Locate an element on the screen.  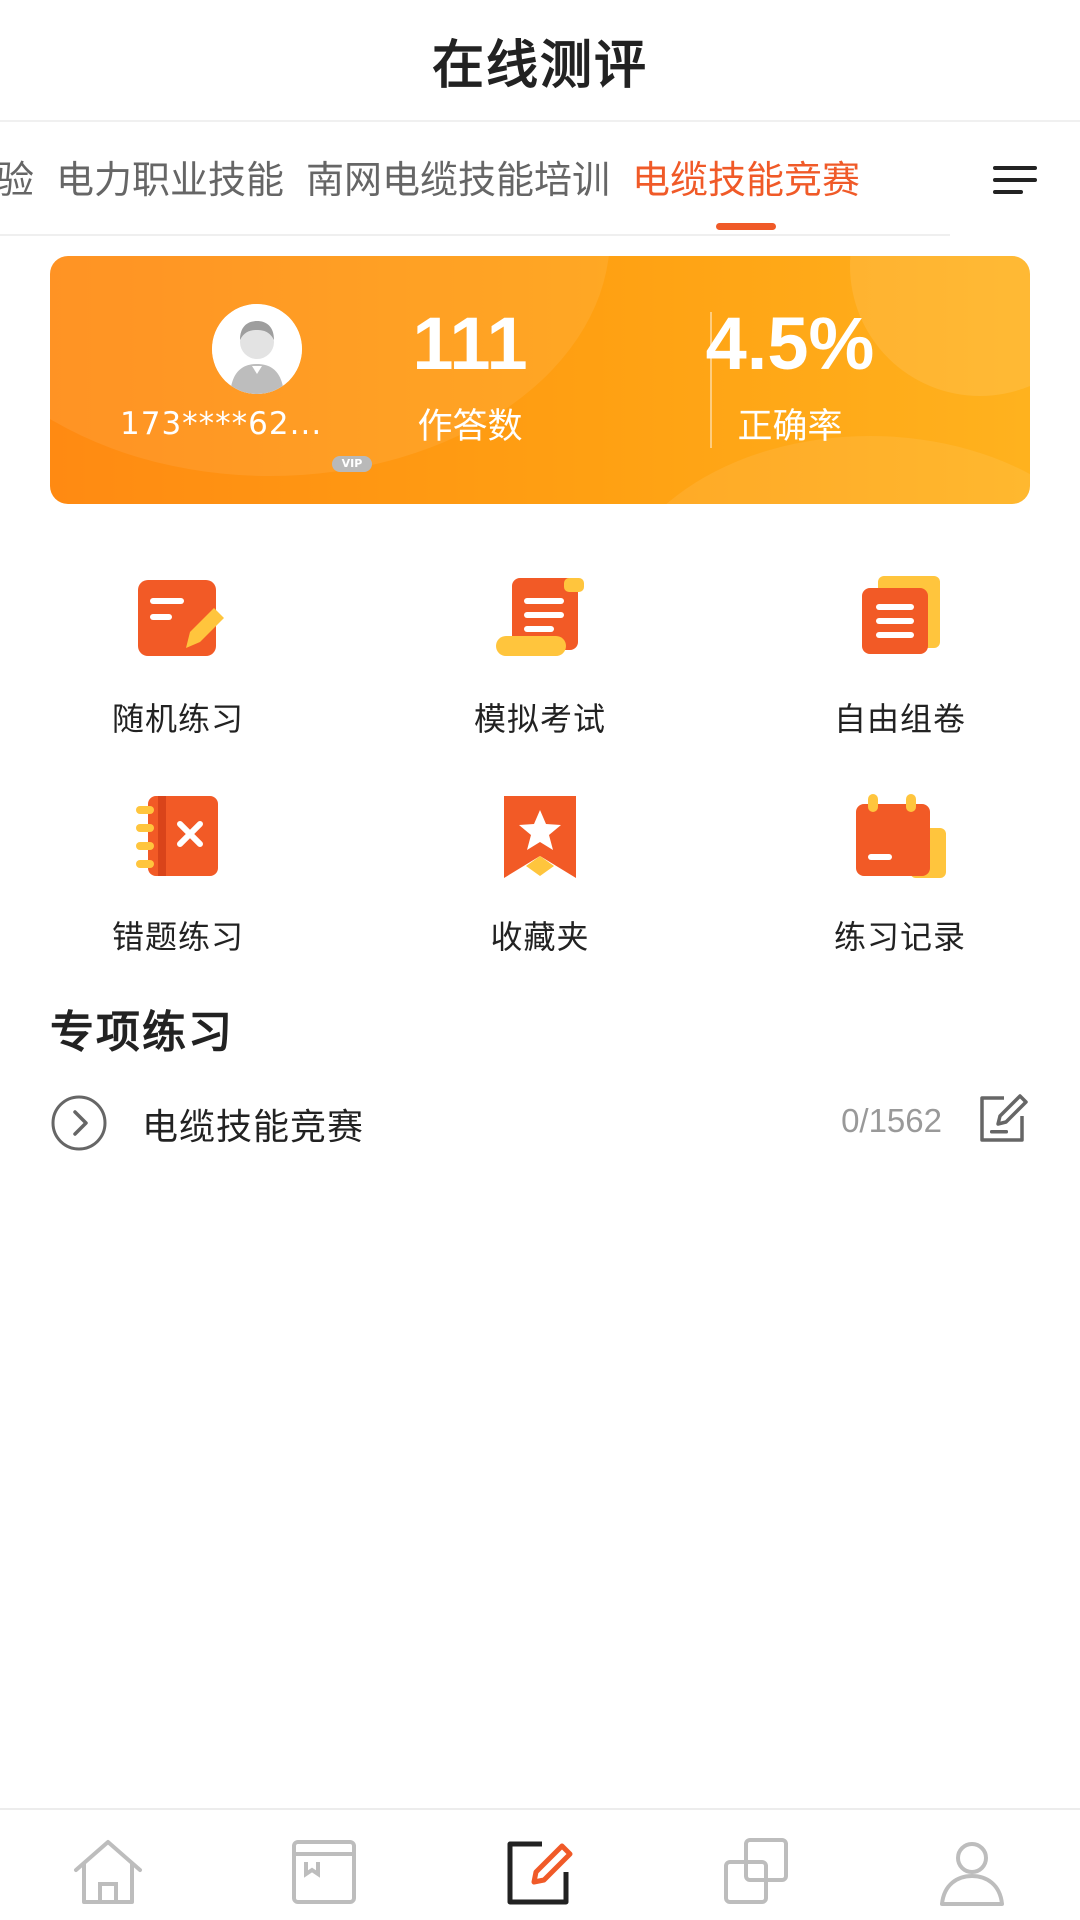
edit-icon is located at coordinates (1002, 1118).